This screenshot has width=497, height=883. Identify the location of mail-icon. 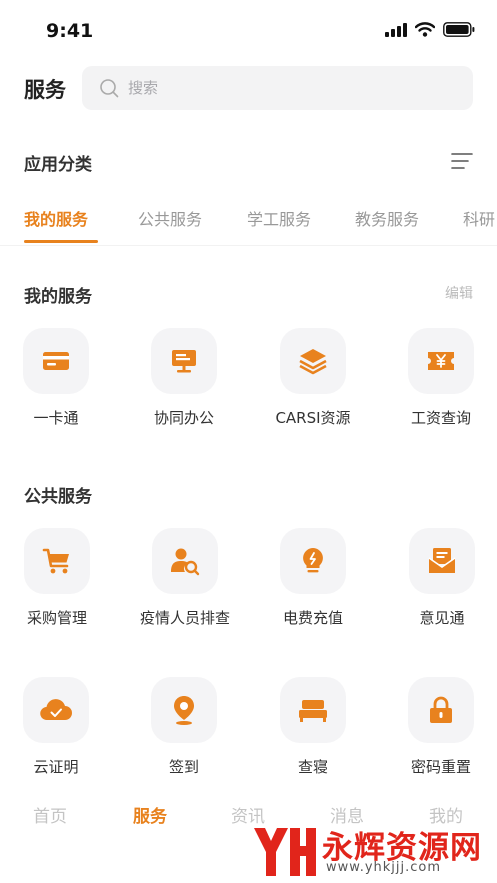
(442, 560).